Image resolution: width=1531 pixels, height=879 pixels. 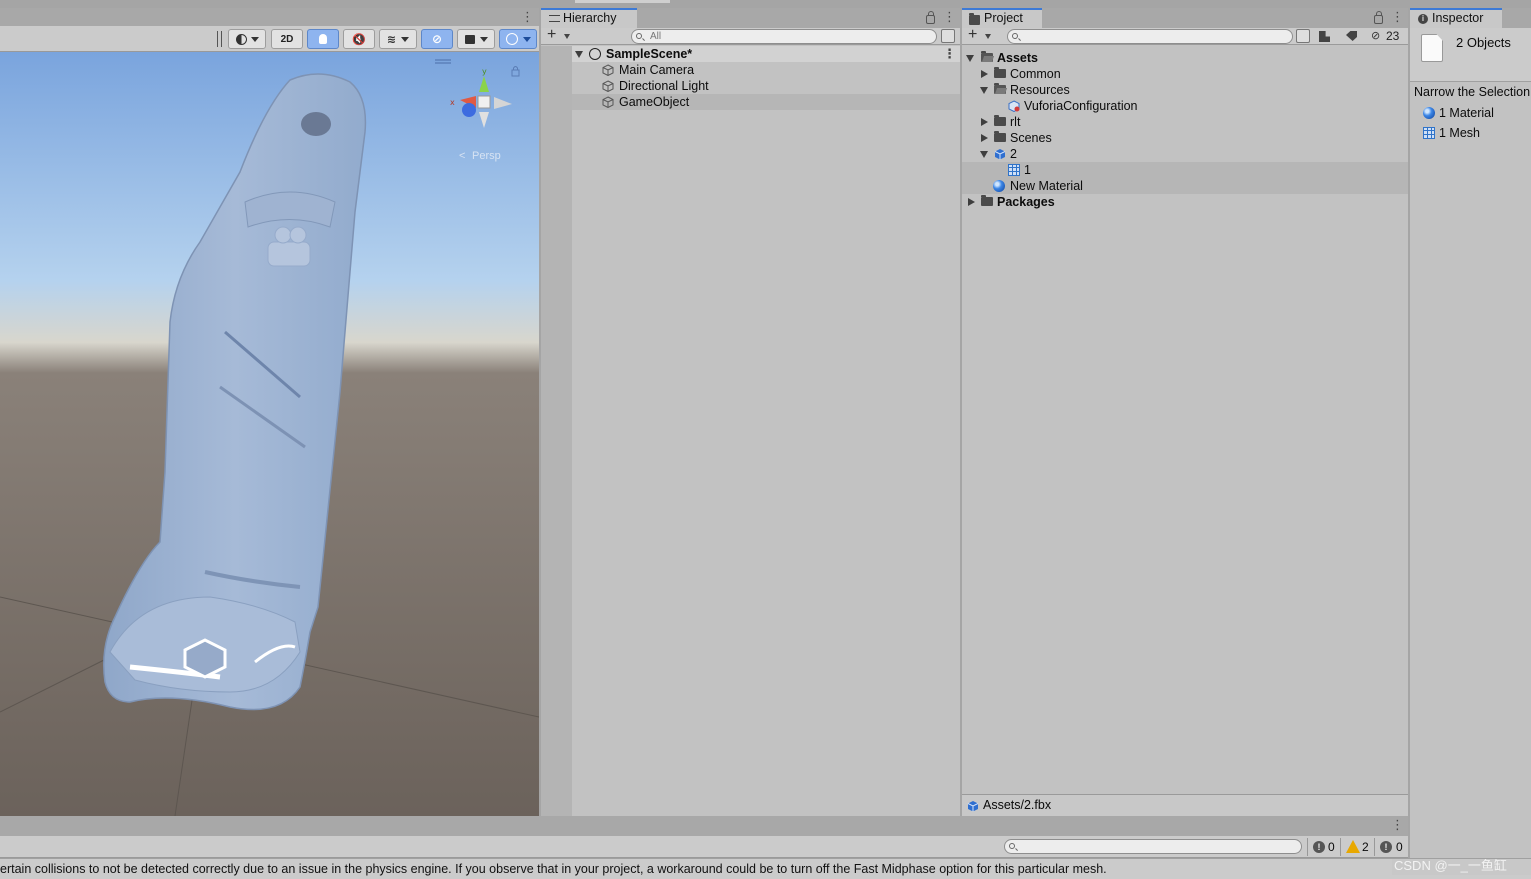 I want to click on camera-settings-dropdown, so click(x=476, y=39).